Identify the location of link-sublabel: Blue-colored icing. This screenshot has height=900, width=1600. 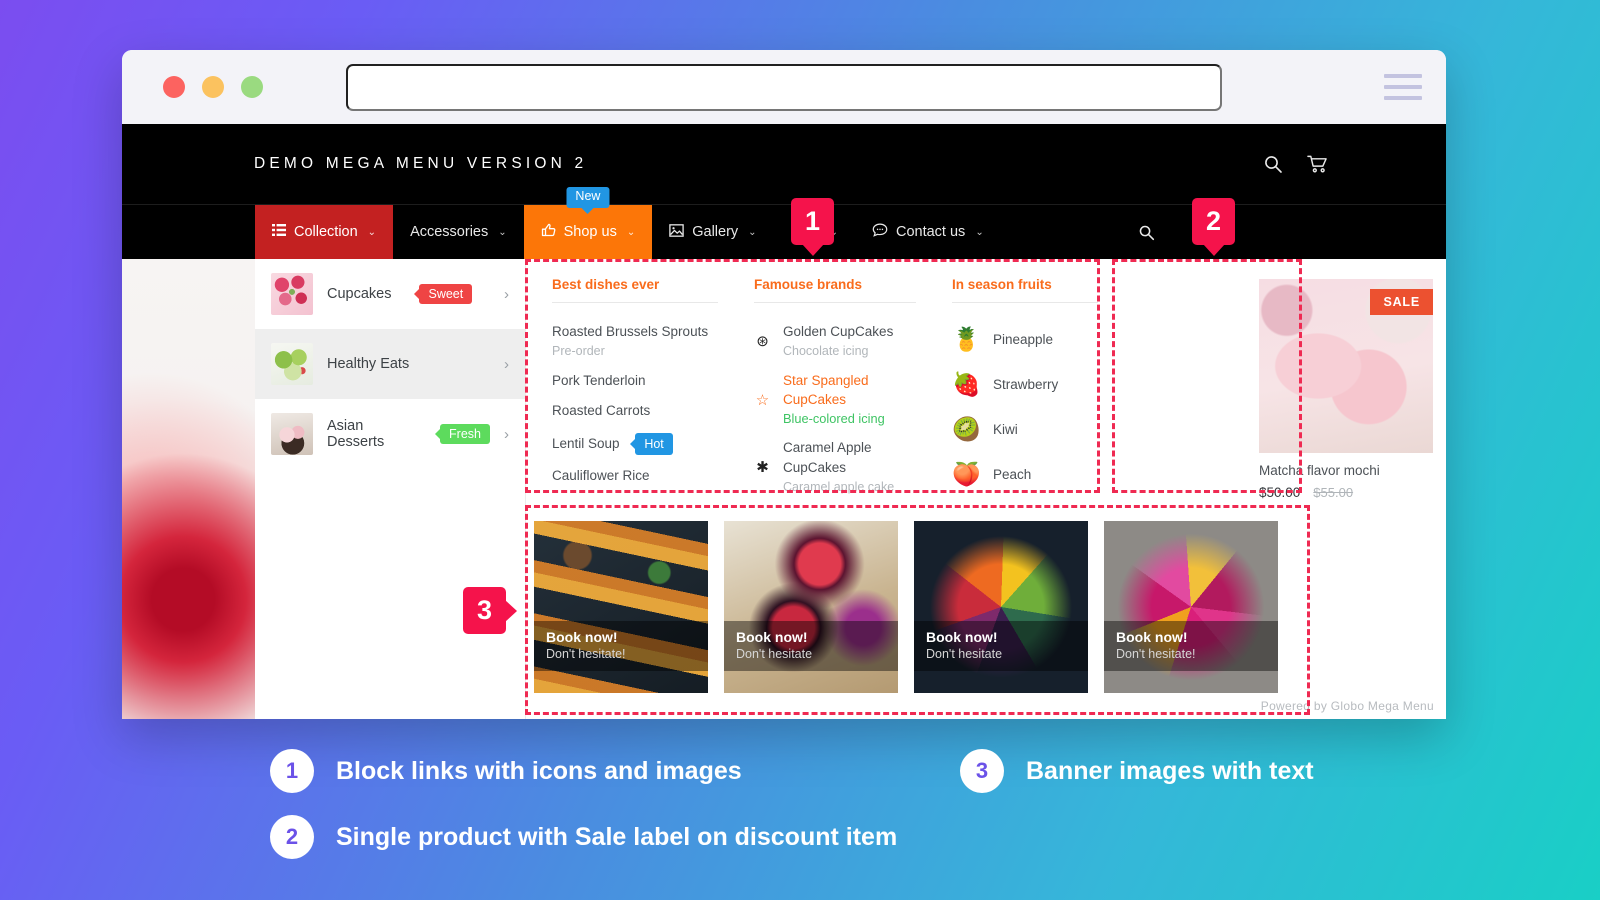
(834, 419).